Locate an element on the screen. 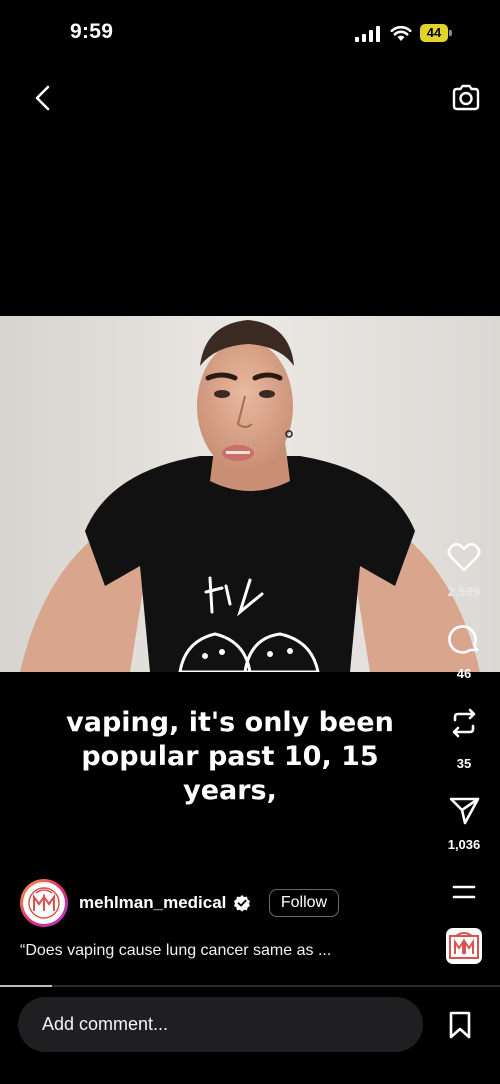  cellular-signal-icon is located at coordinates (367, 34).